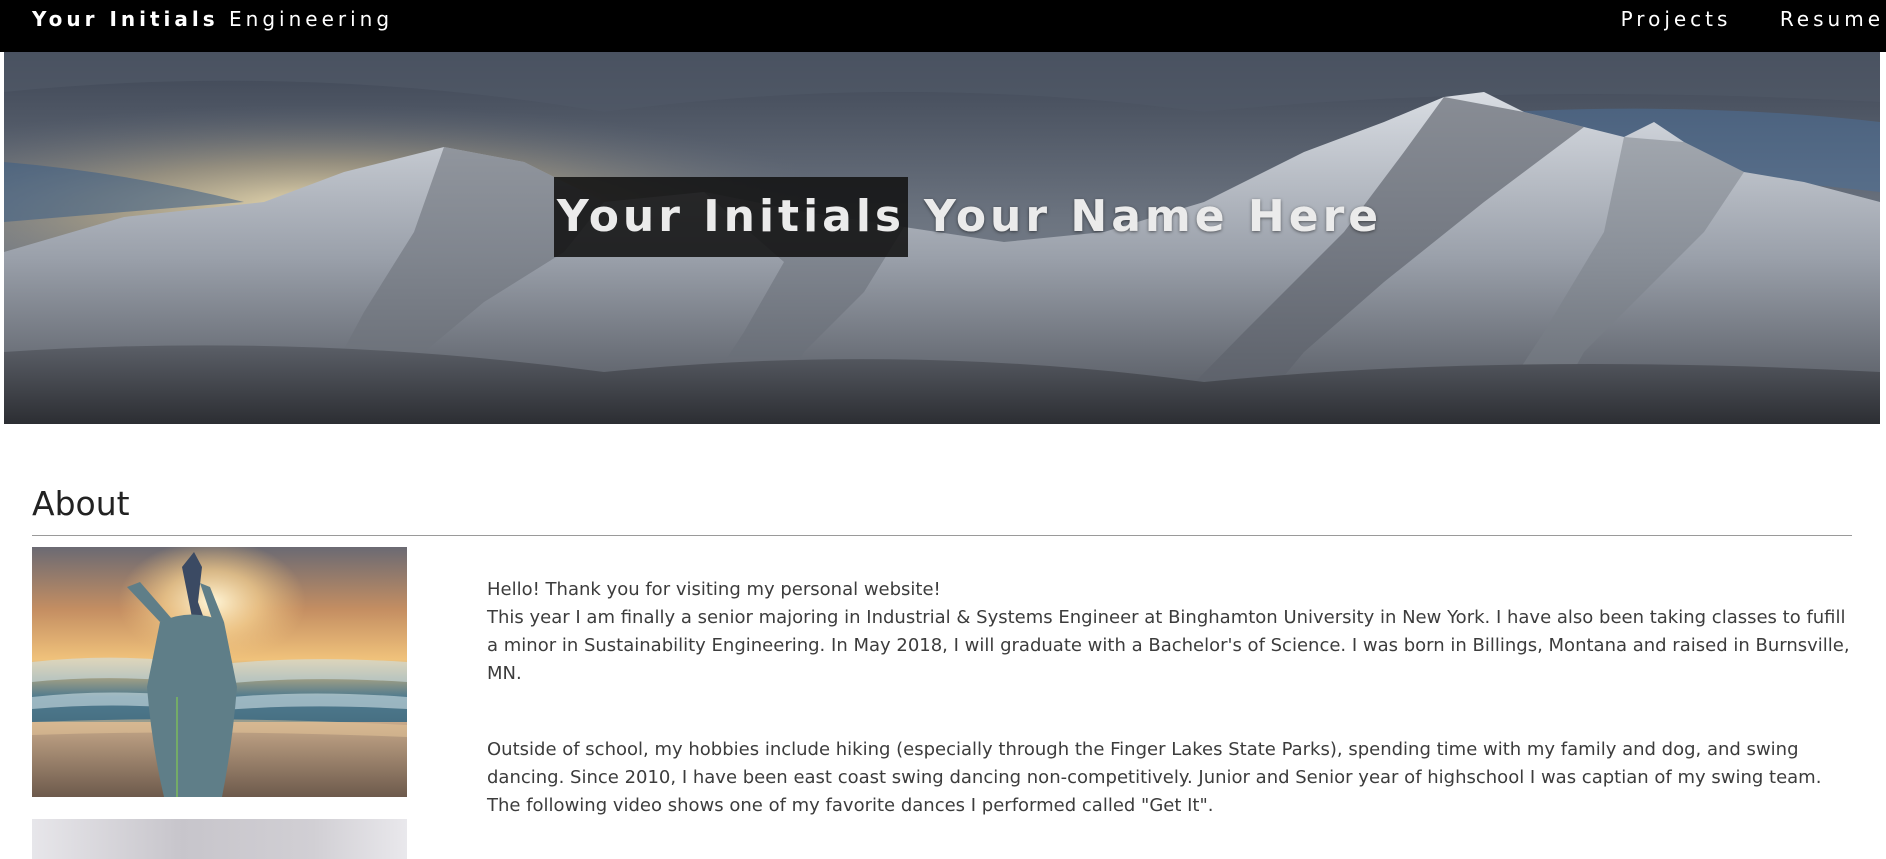 The width and height of the screenshot is (1886, 859). I want to click on about-photo, so click(219, 672).